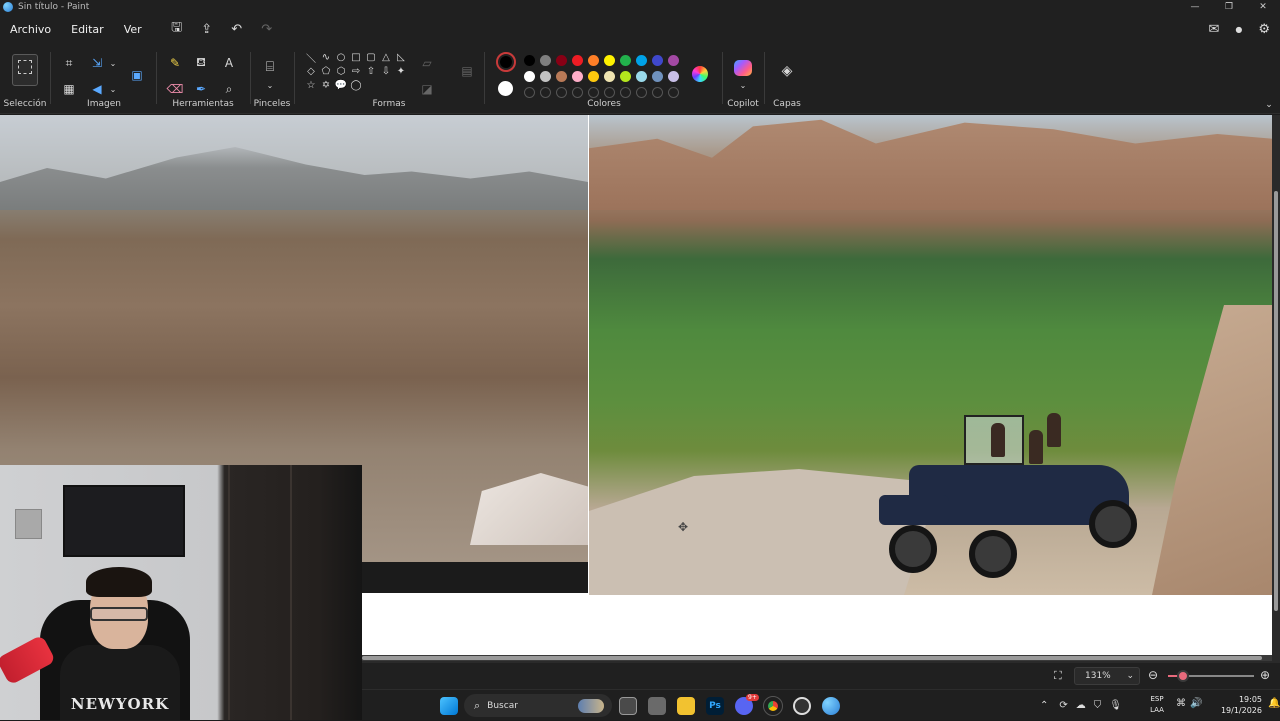 This screenshot has width=1280, height=721. What do you see at coordinates (69, 89) in the screenshot?
I see `remove-background-icon: ▦` at bounding box center [69, 89].